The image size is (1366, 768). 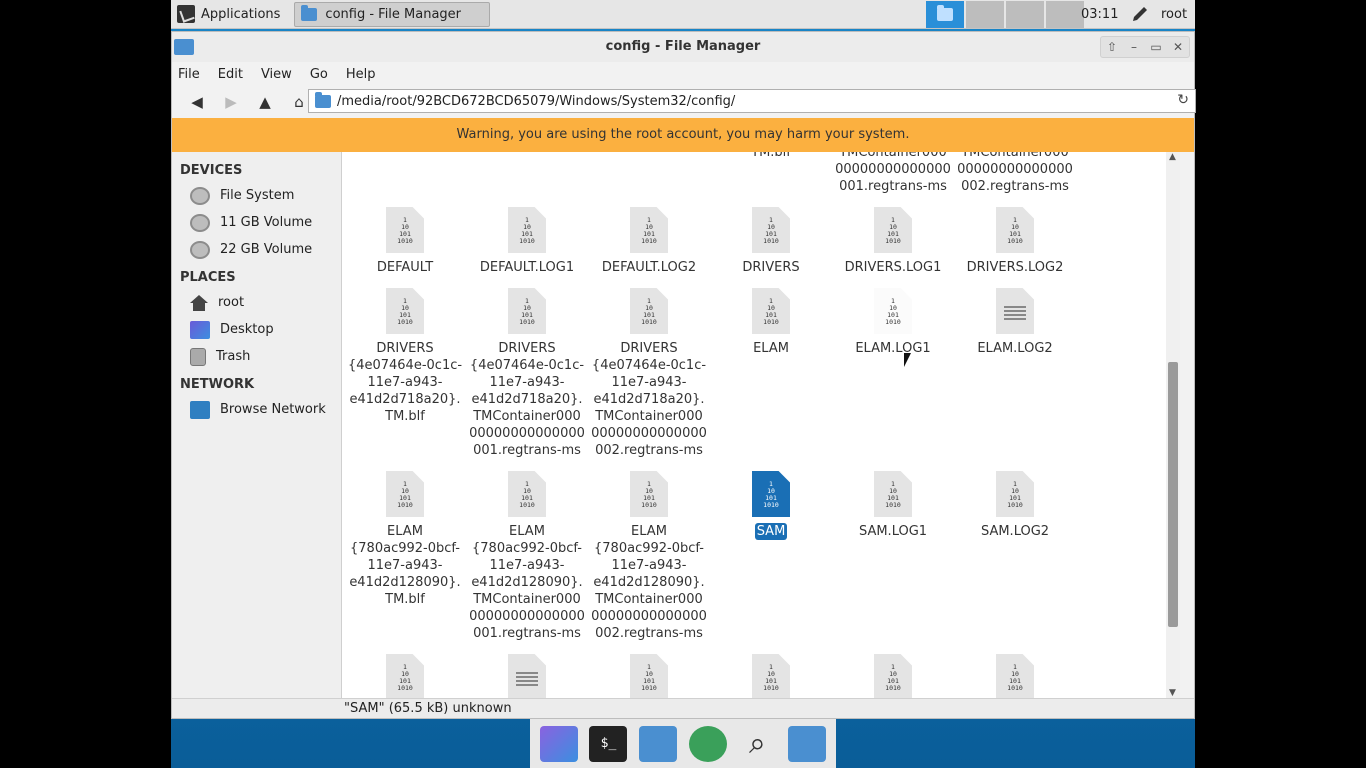 I want to click on forward-arrow-icon: ▶, so click(x=231, y=102).